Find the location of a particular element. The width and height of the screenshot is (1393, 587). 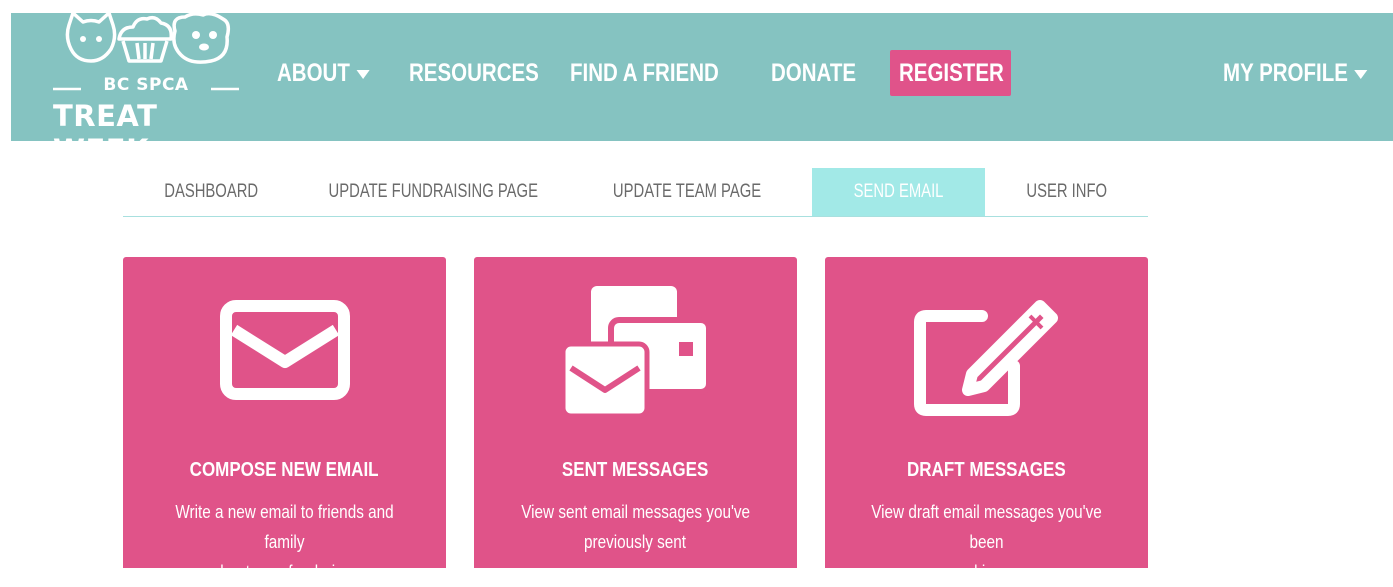

register-button: REGISTER is located at coordinates (950, 73).